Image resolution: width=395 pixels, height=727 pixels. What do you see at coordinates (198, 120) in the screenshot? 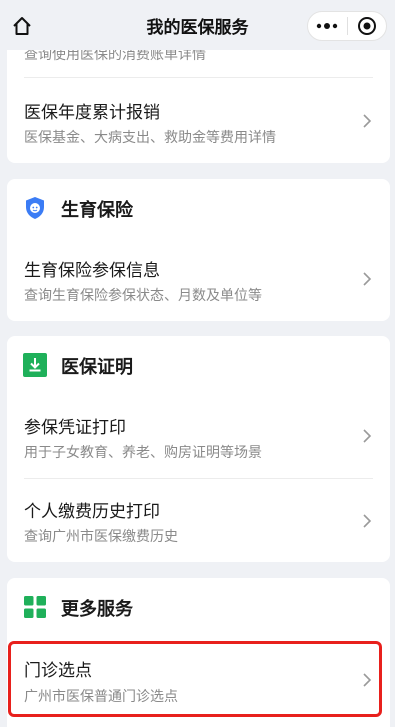
I see `list-item-annual-reimbursement: 医保年度累计报销 医保基金、大病支出、救助金等费用详情` at bounding box center [198, 120].